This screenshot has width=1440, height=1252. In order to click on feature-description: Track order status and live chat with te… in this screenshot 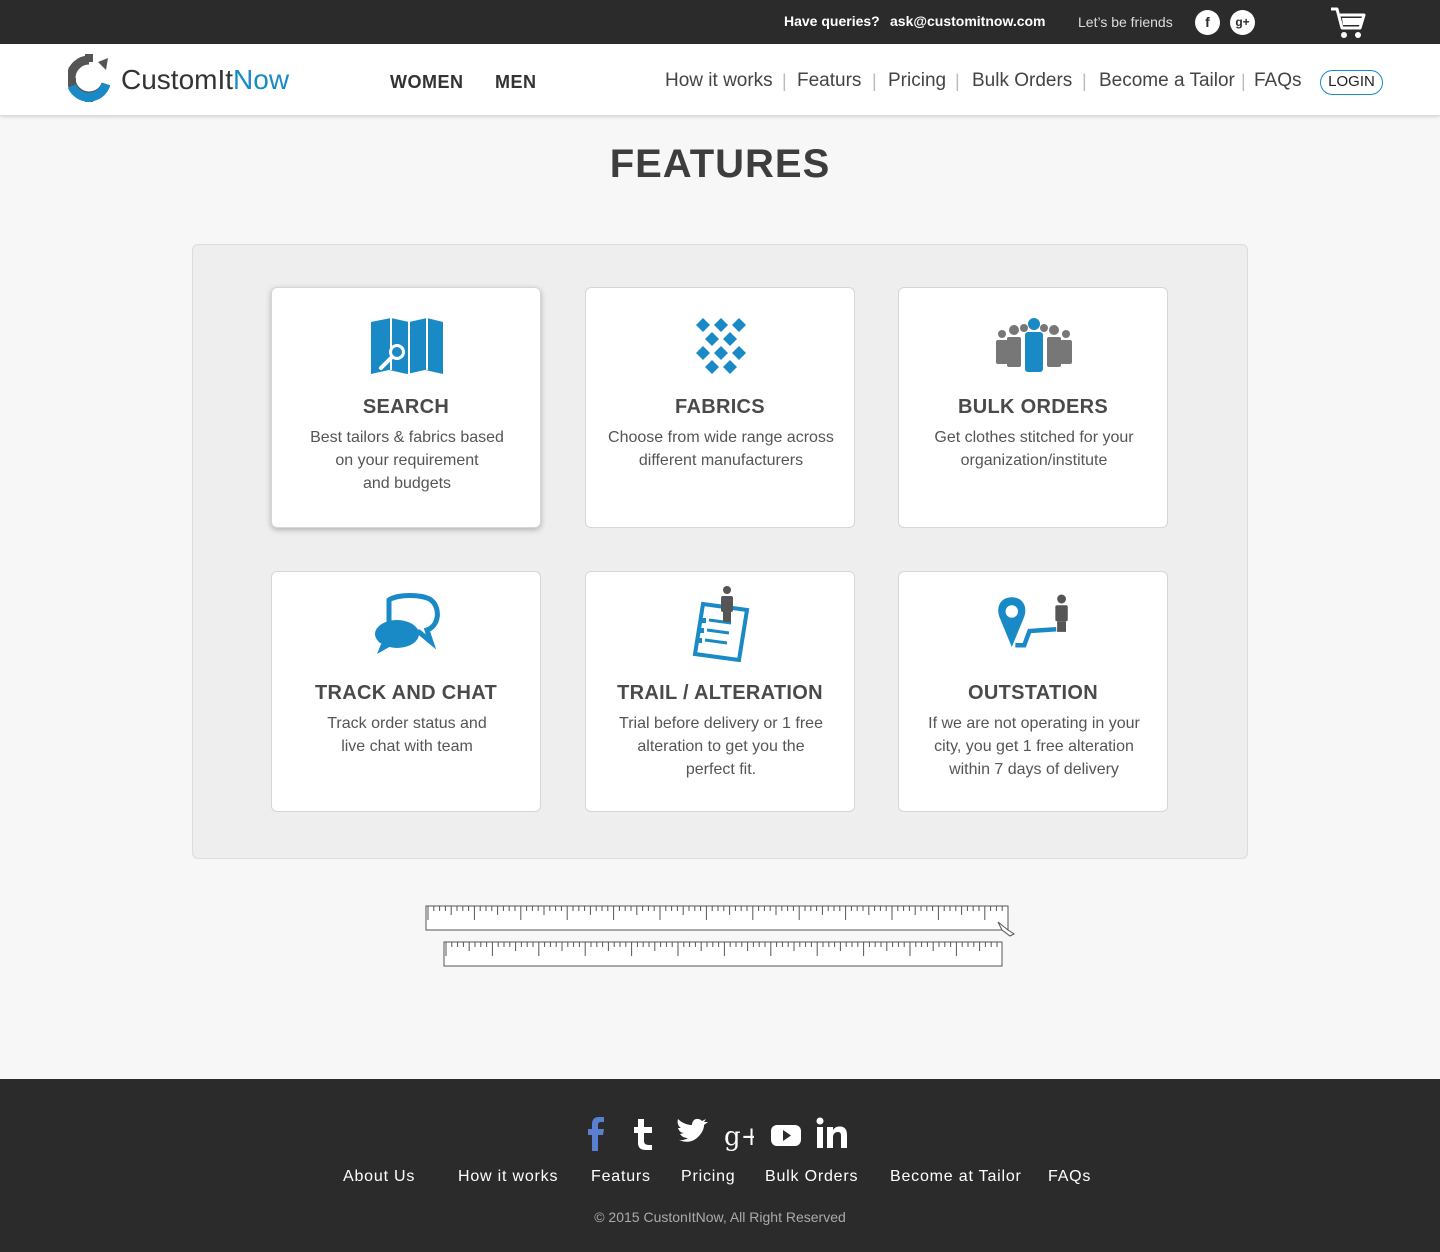, I will do `click(407, 735)`.